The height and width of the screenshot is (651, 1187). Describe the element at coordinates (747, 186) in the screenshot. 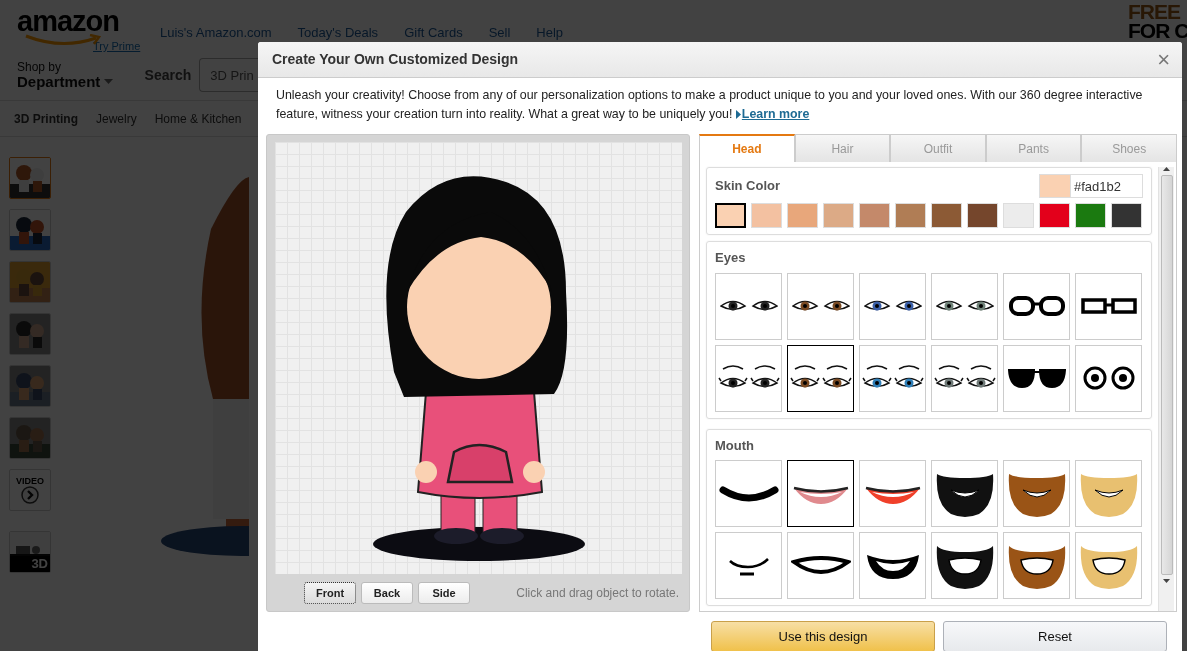

I see `section-heading: Skin Color` at that location.